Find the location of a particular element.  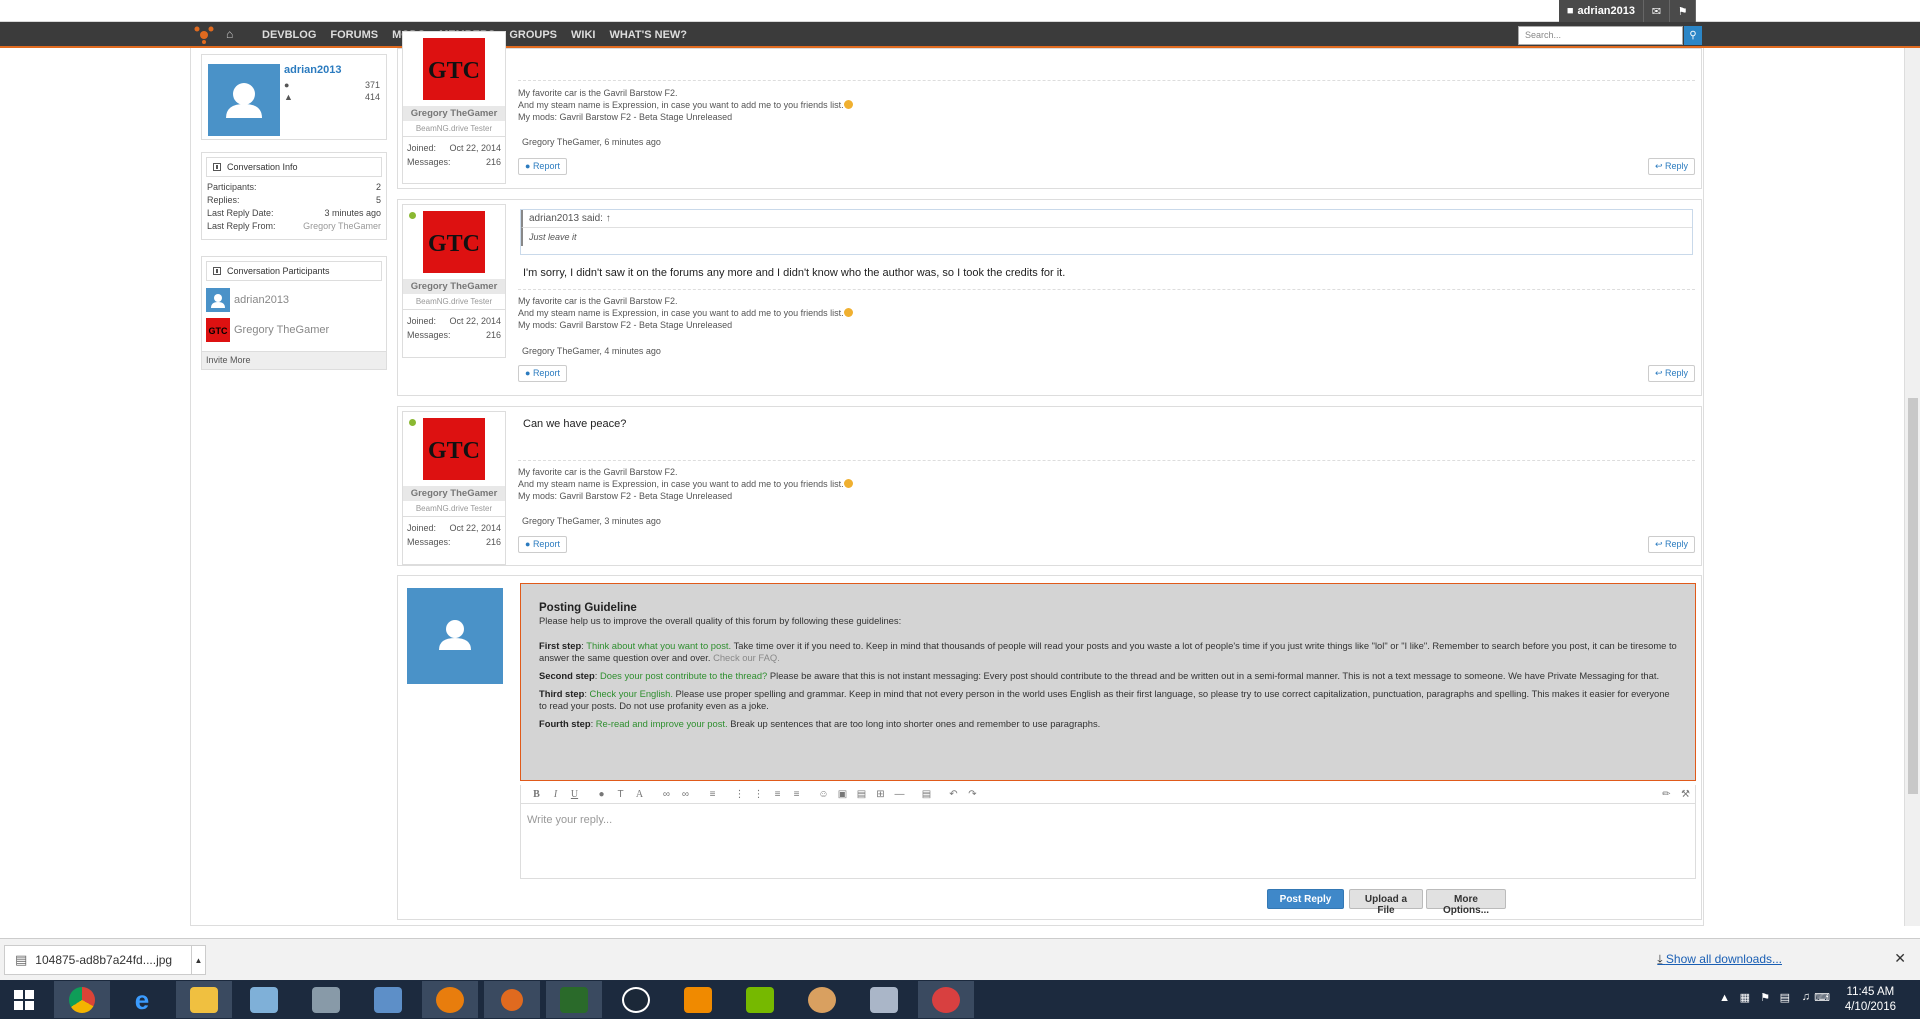

media-icon: ▤ is located at coordinates (861, 794).